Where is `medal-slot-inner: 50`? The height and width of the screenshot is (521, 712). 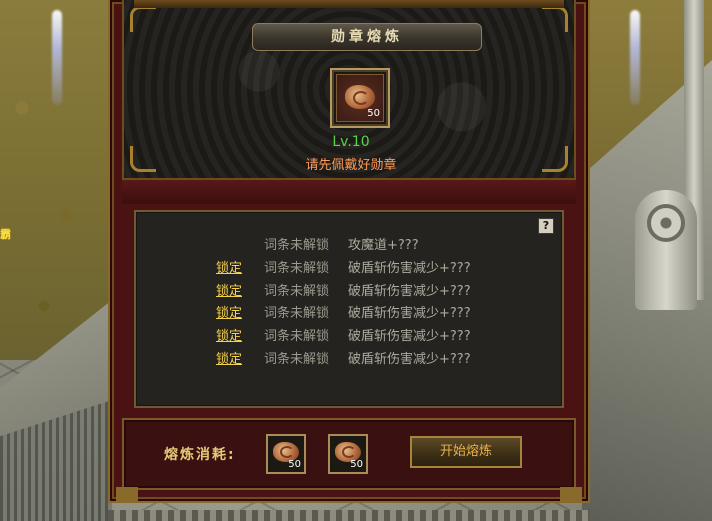
medal-slot-inner: 50 is located at coordinates (360, 98).